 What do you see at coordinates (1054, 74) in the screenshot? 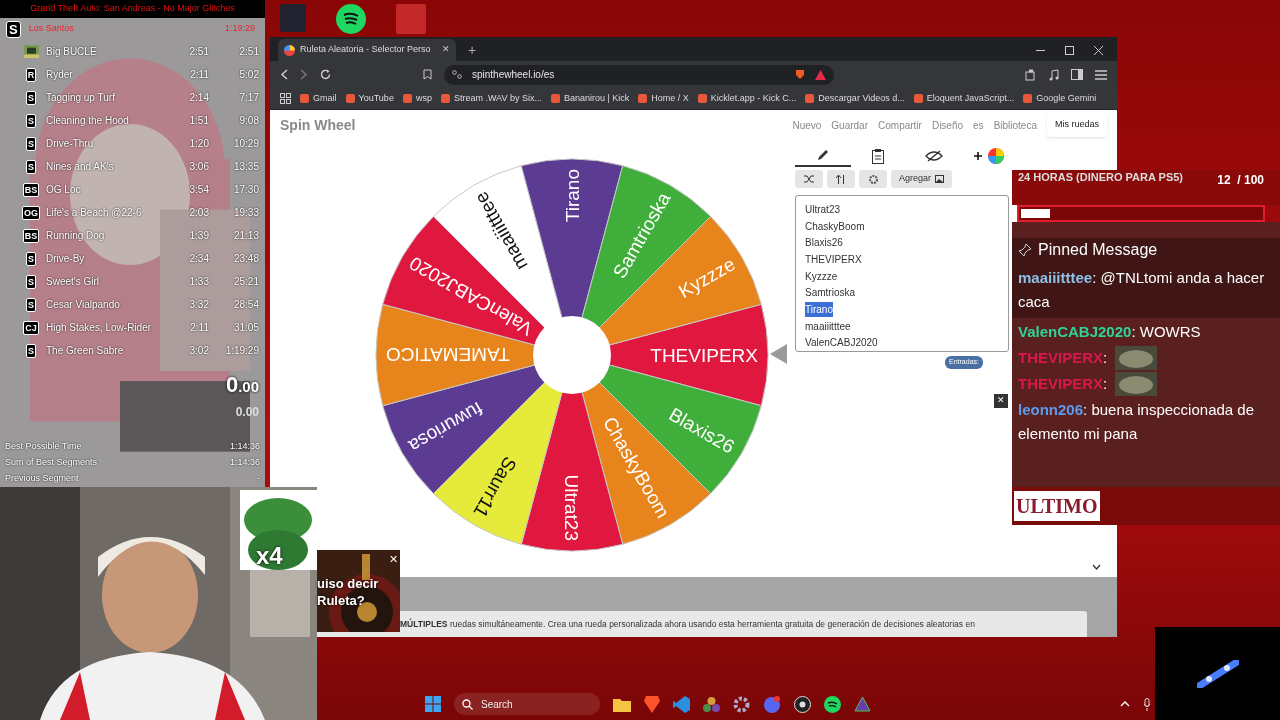
I see `music-icon` at bounding box center [1054, 74].